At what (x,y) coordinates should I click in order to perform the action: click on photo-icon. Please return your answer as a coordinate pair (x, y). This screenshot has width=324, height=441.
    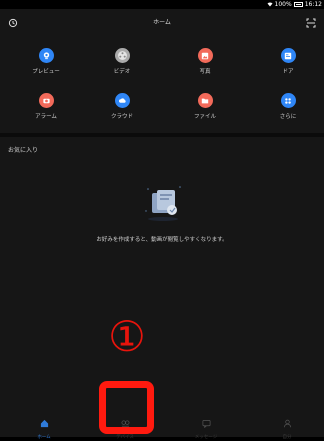
    Looking at the image, I should click on (205, 55).